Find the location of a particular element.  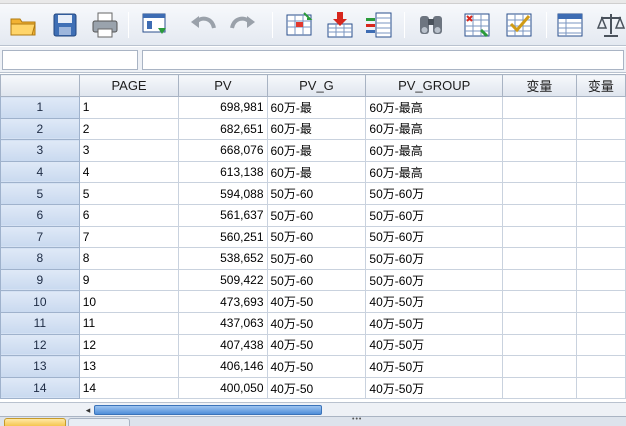

horizontal-scrollbar: ◂ is located at coordinates (353, 409).